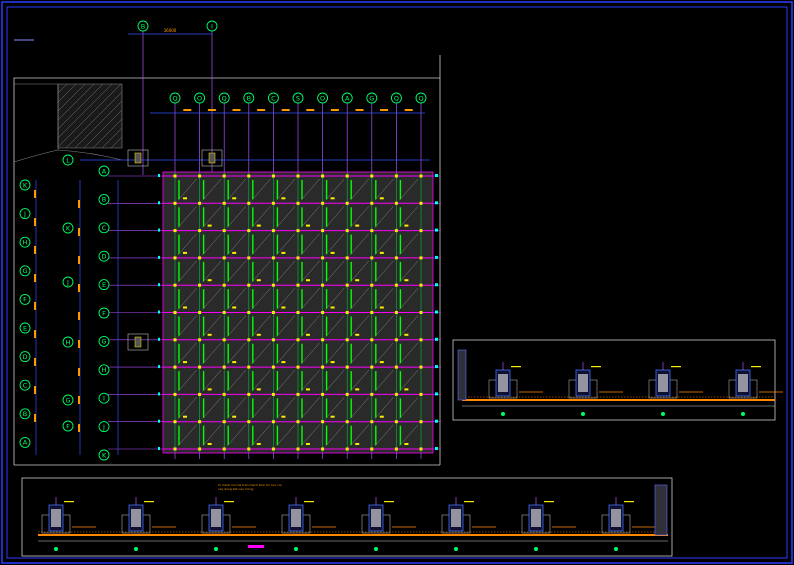 The width and height of the screenshot is (794, 565). I want to click on axis-bubble-upper: B, so click(143, 26).